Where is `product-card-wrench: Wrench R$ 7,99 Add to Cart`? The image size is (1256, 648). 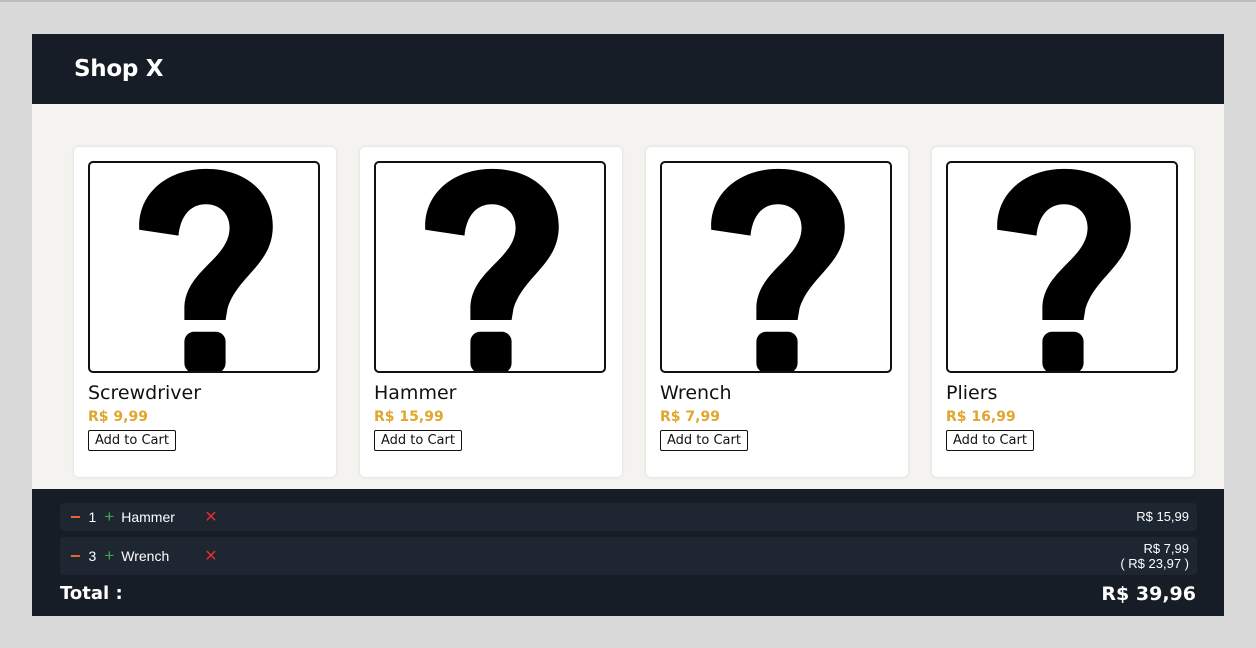 product-card-wrench: Wrench R$ 7,99 Add to Cart is located at coordinates (777, 312).